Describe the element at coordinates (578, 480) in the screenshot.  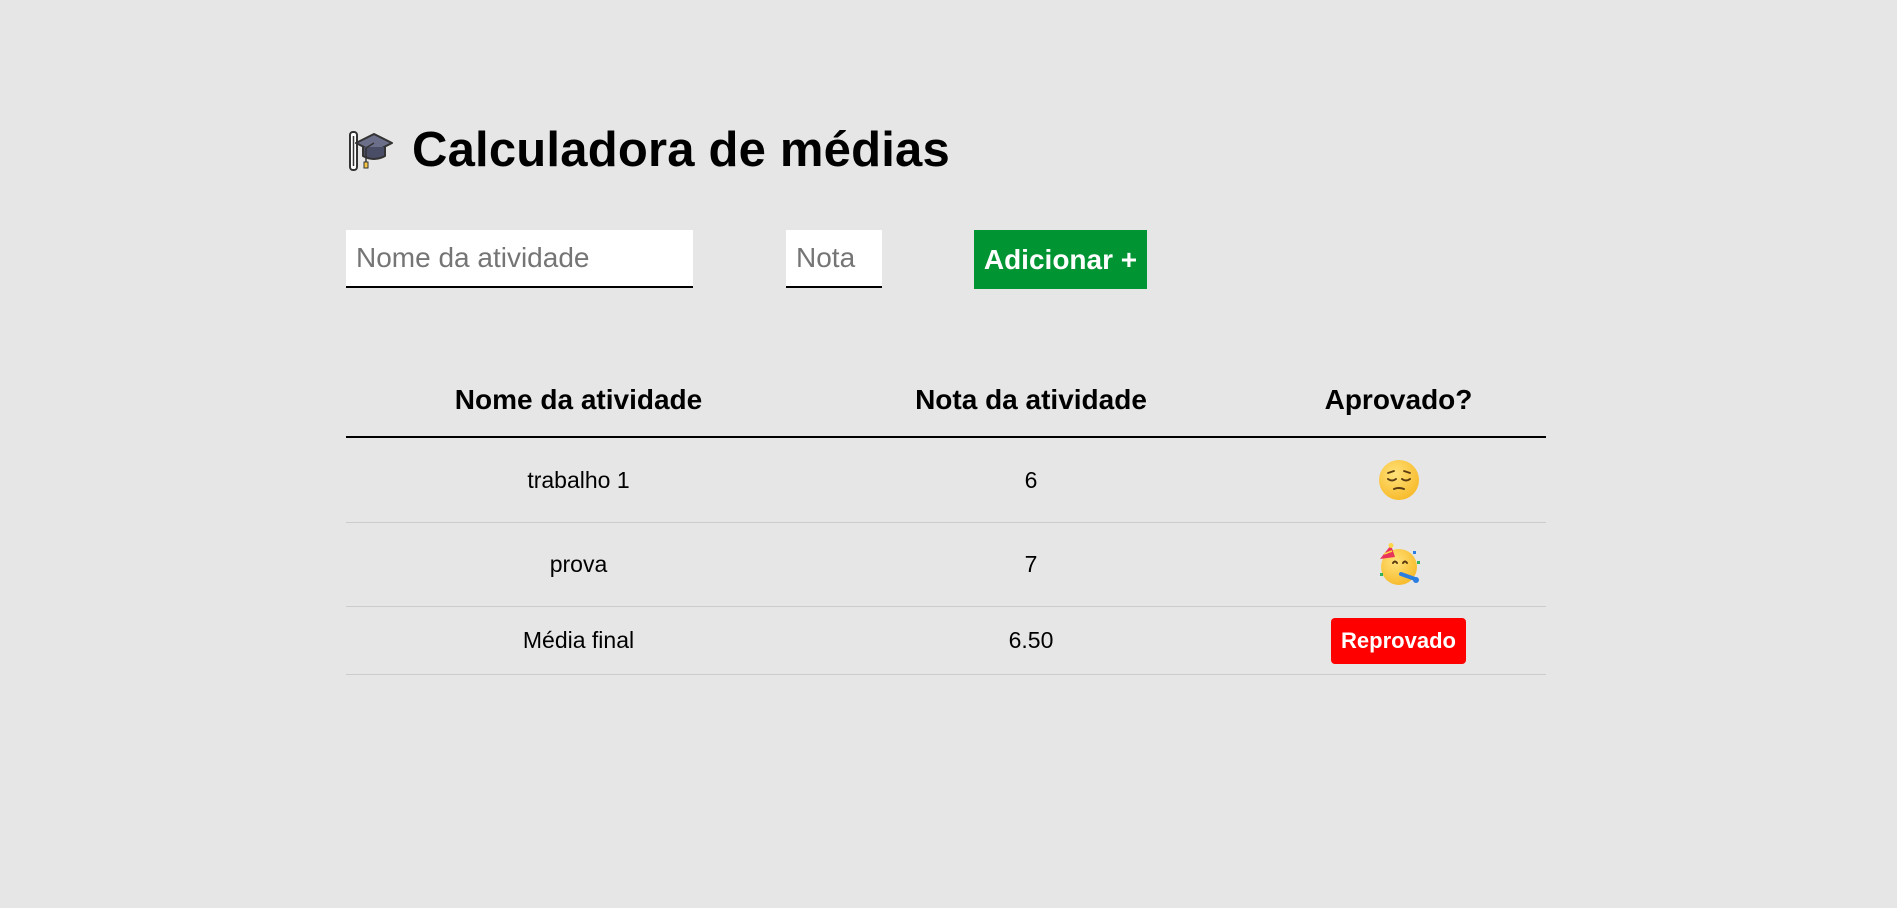
I see `activity-name-cell: trabalho 1` at that location.